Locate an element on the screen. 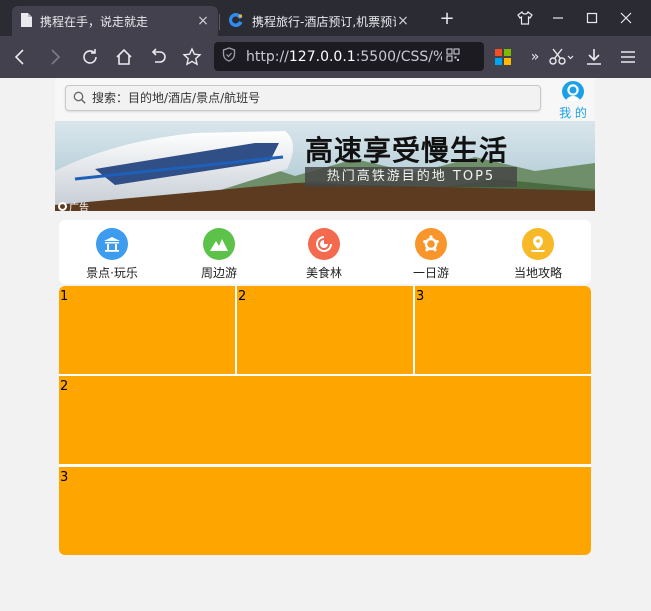 This screenshot has height=611, width=651. nav-item-label: 美食林 is located at coordinates (323, 273).